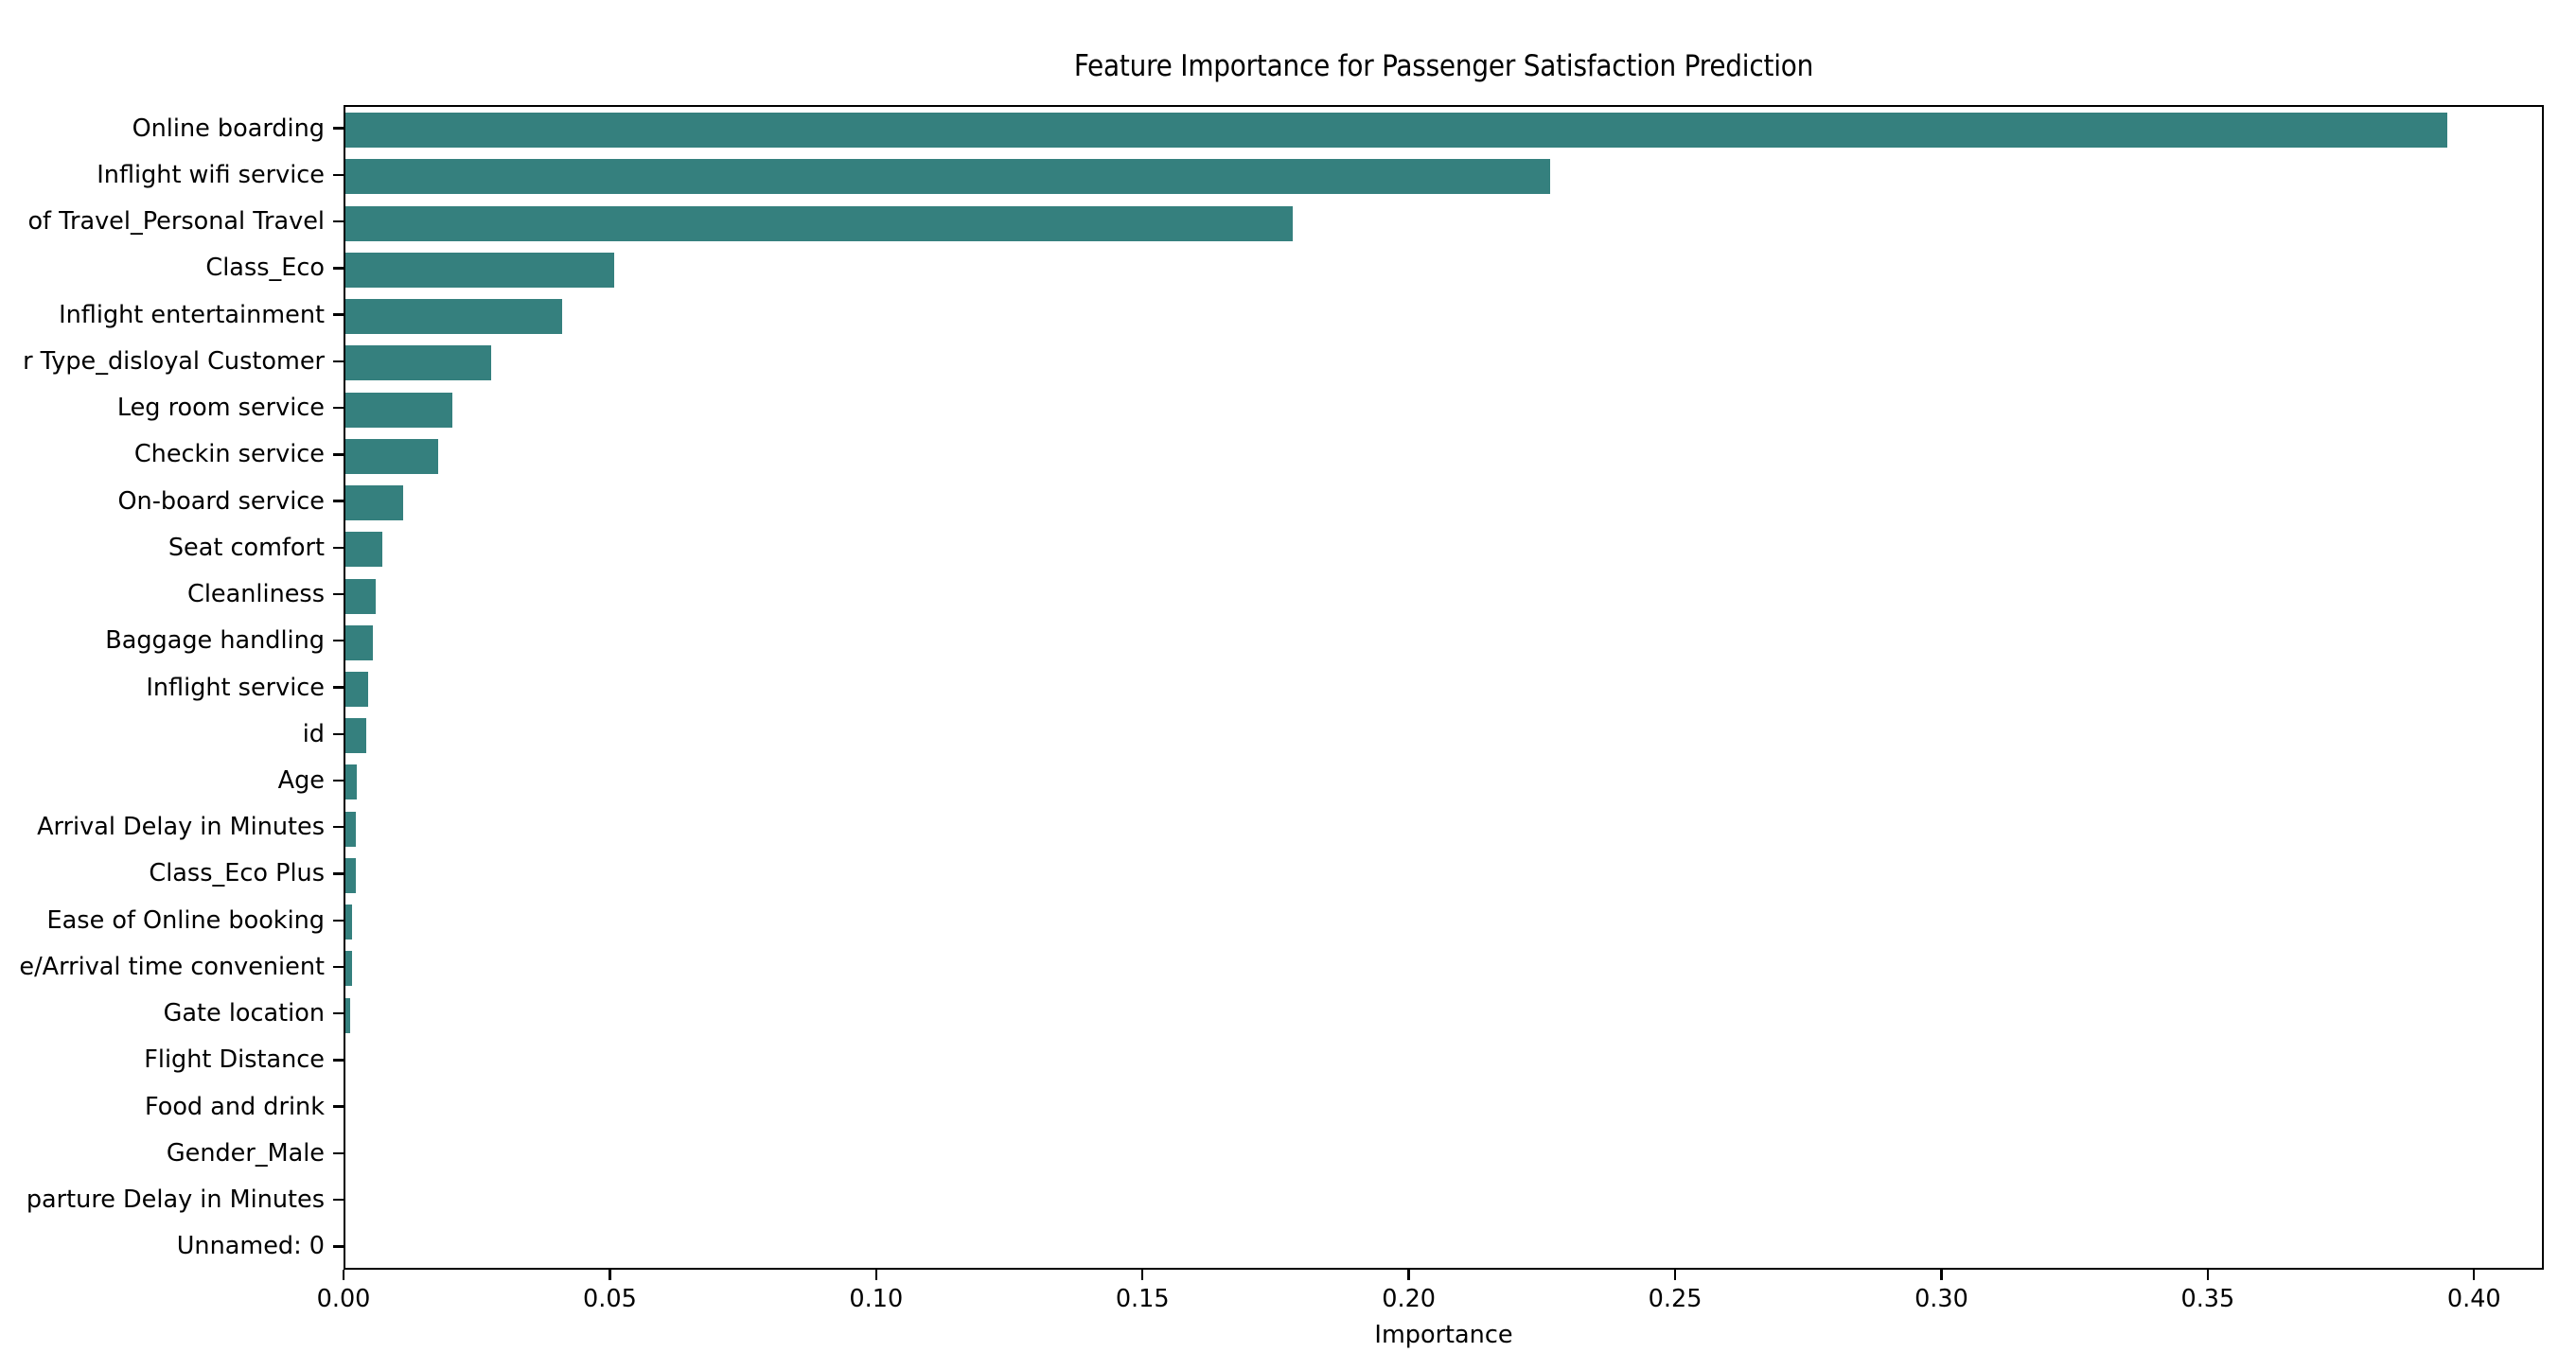 Image resolution: width=2576 pixels, height=1370 pixels. I want to click on x-axis-tick-labels: 0.00 0.05 0.10 0.15 0.20 0.25 0.30 0.35 0.40, so click(1288, 1320).